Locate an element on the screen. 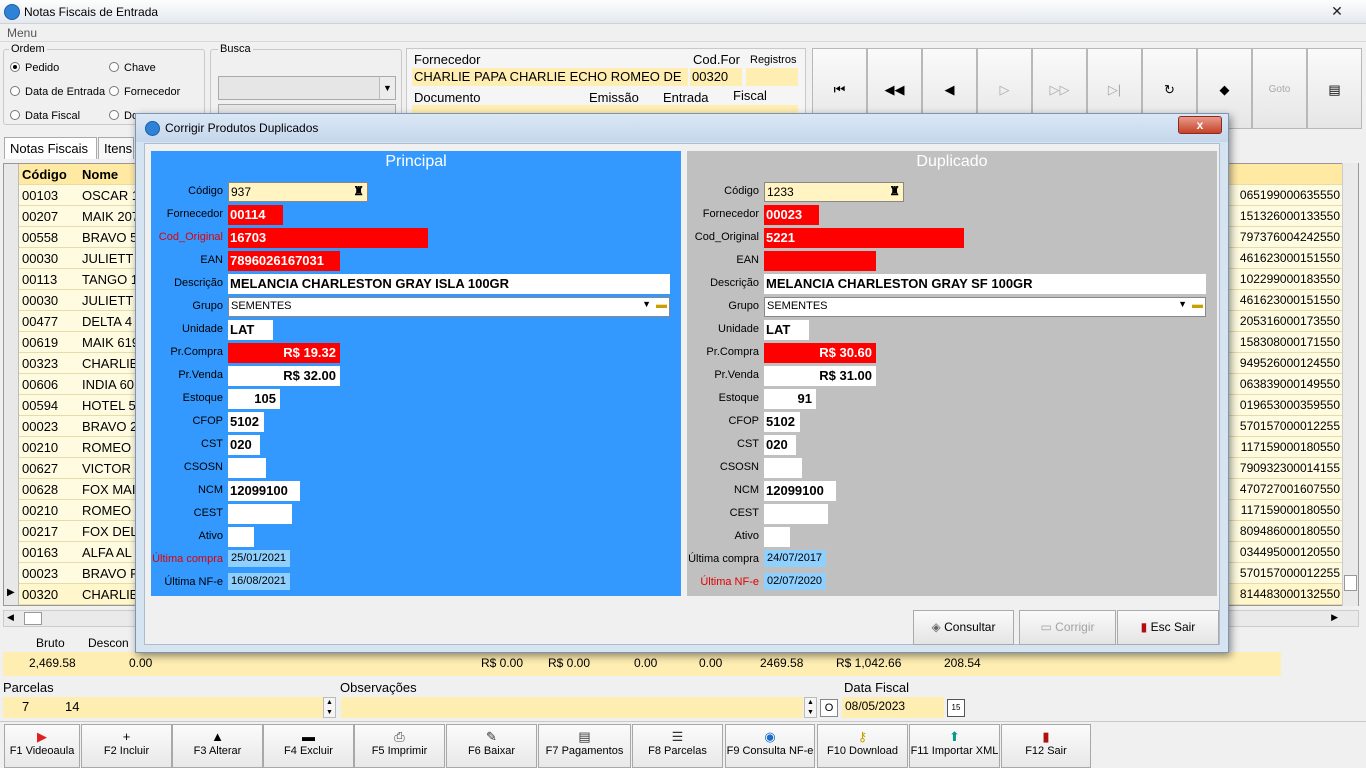  radio-ordem-option: Do is located at coordinates (123, 116).